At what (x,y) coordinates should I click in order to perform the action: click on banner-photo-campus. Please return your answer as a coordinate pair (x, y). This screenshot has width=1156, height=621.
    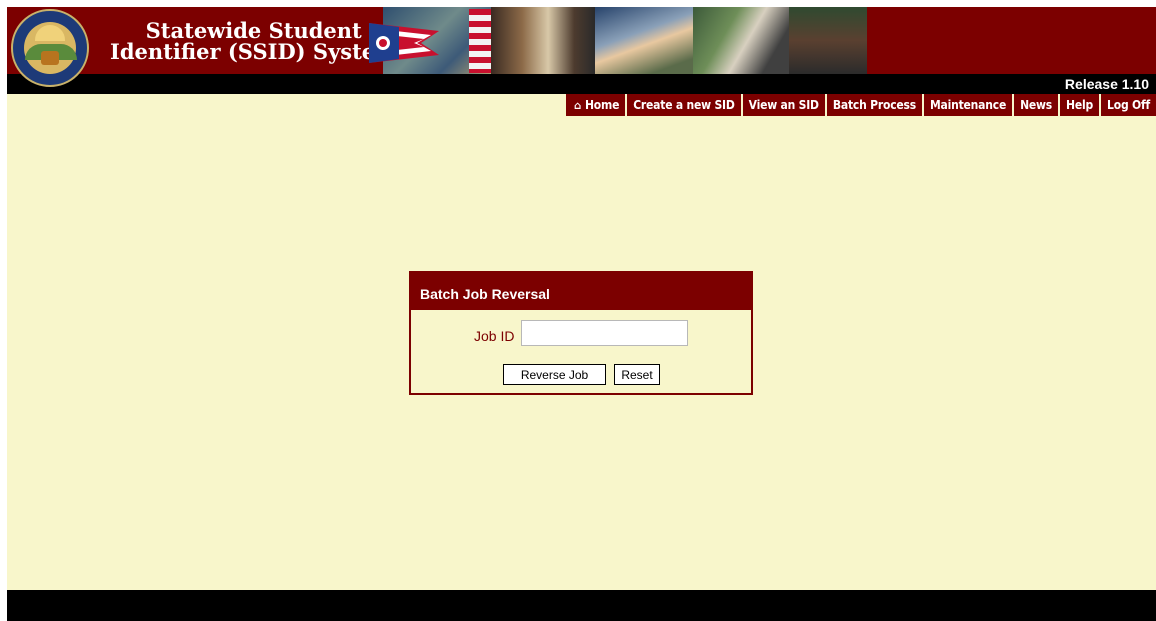
    Looking at the image, I should click on (828, 40).